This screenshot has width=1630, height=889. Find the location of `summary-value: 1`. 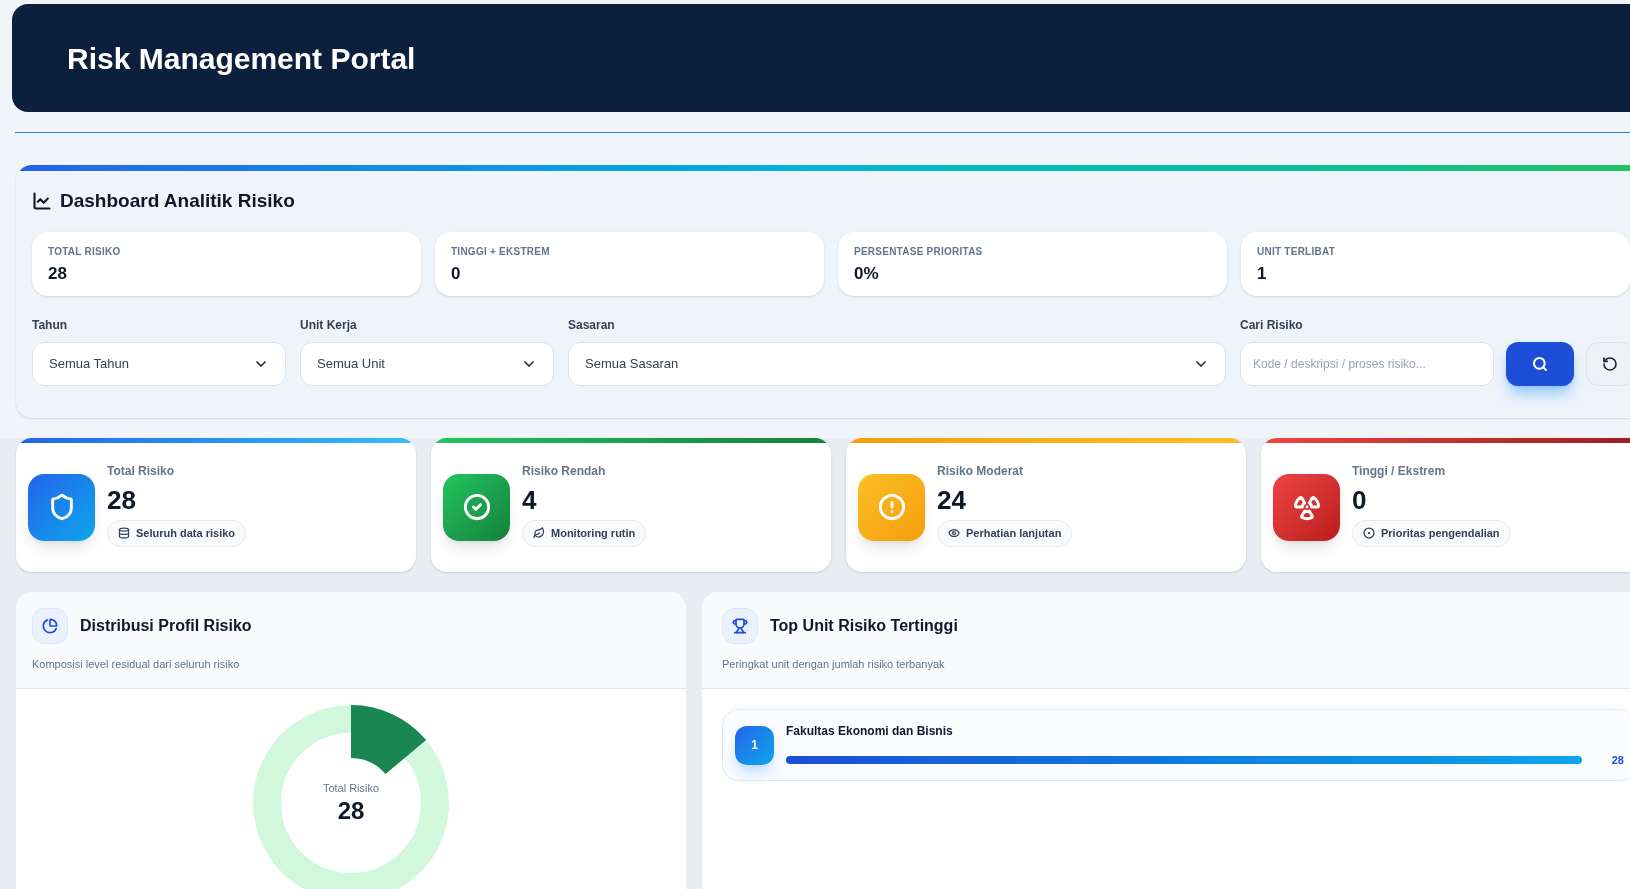

summary-value: 1 is located at coordinates (1262, 273).